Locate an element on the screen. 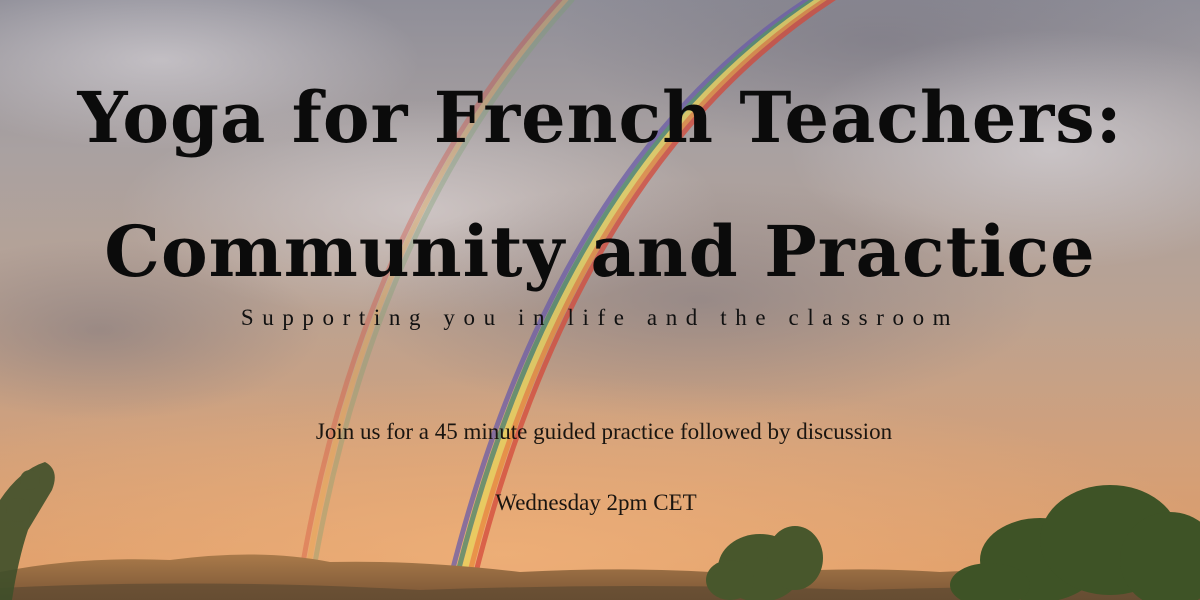 Image resolution: width=1200 pixels, height=600 pixels. event-title-line-1: Yoga for French Teachers: is located at coordinates (600, 117).